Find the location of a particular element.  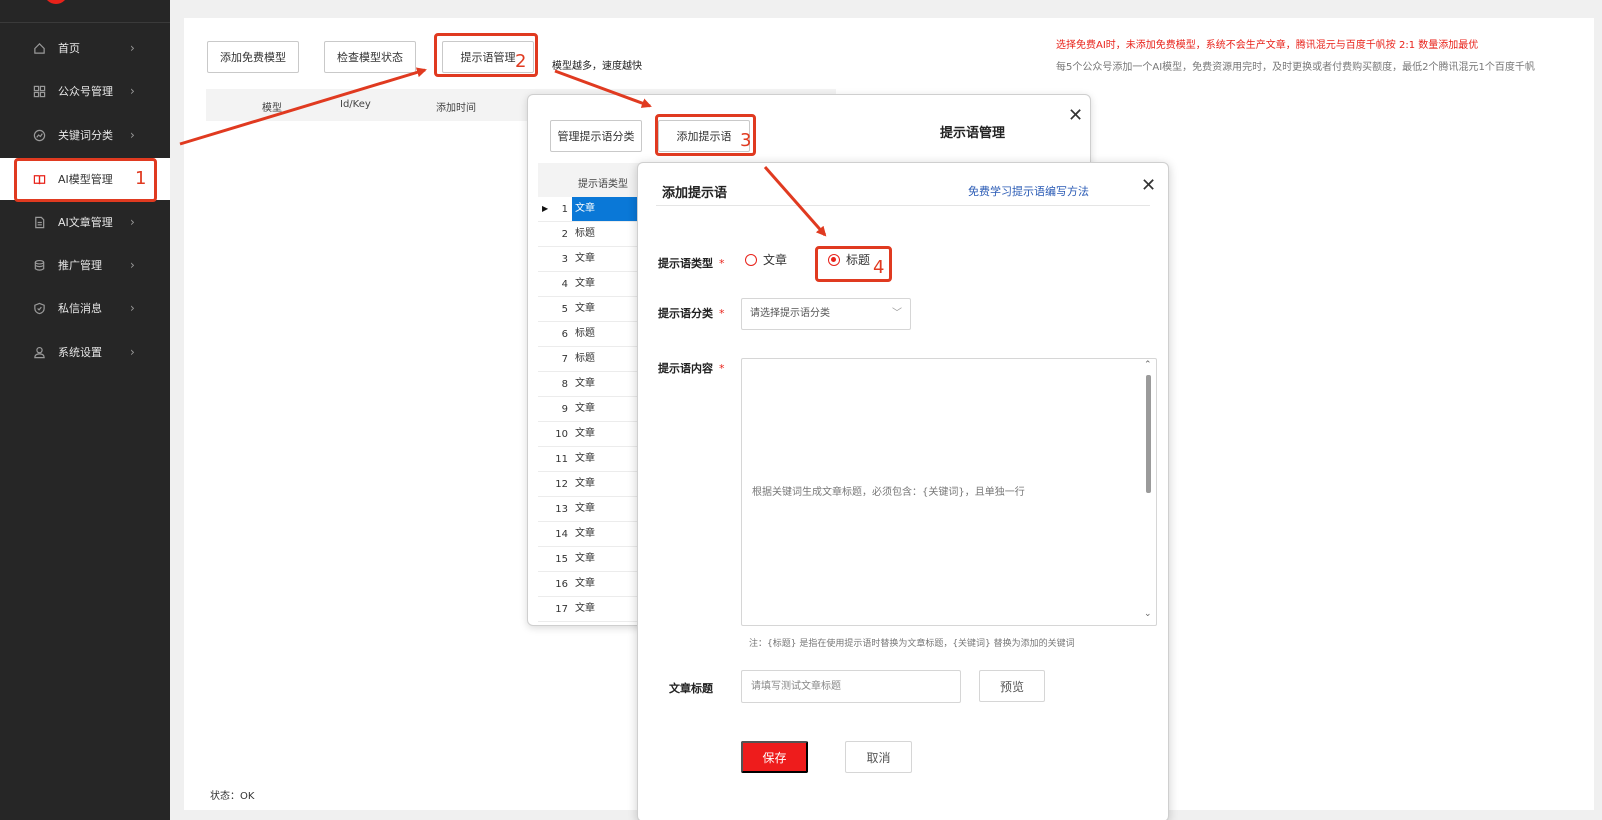

table-row: 8 文章 is located at coordinates (593, 384).